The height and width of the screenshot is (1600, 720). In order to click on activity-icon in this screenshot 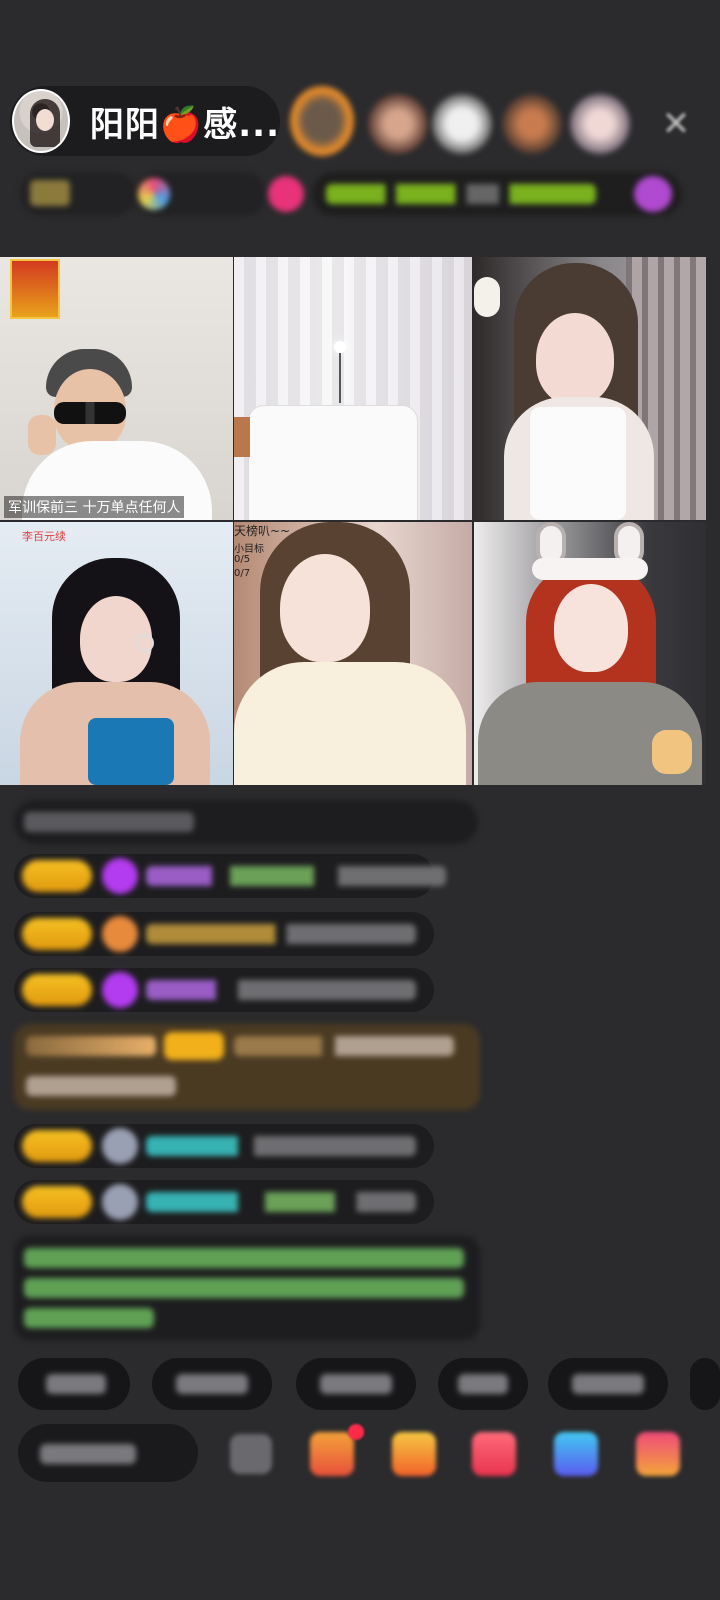, I will do `click(494, 1454)`.